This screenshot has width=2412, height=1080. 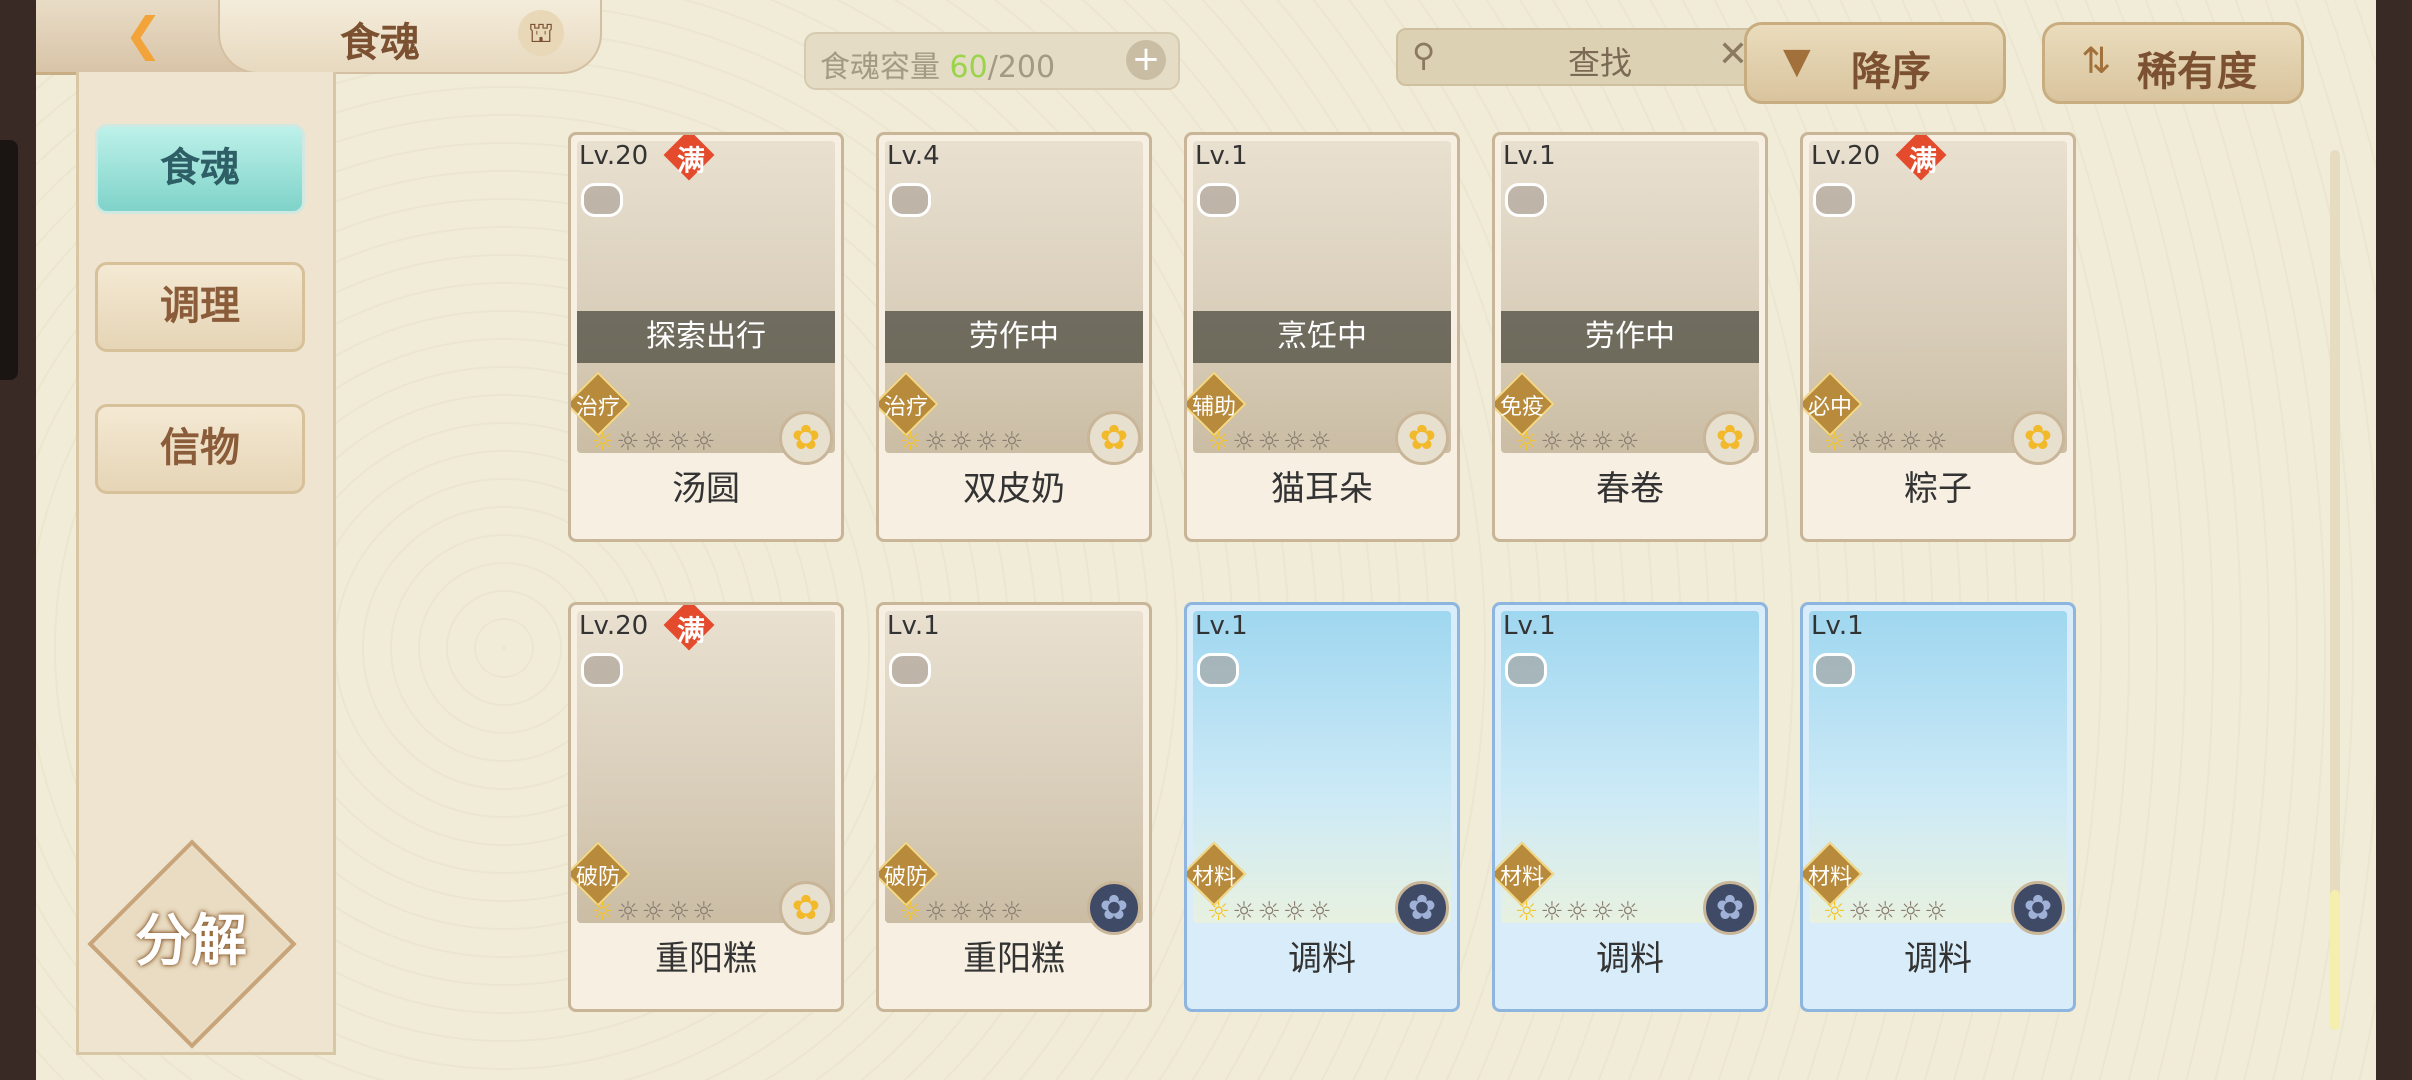 I want to click on page-title-tab: 食魂 ⛫, so click(x=410, y=37).